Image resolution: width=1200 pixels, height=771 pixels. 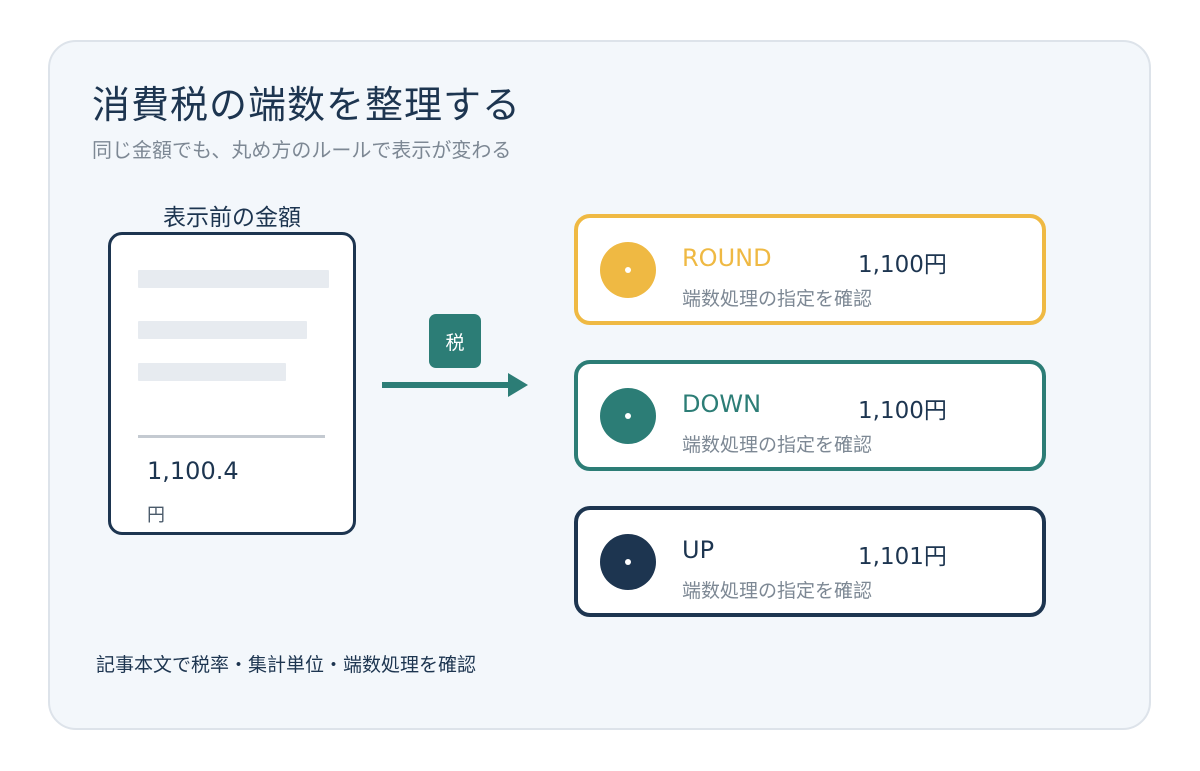 I want to click on receipt-divider, so click(x=231, y=436).